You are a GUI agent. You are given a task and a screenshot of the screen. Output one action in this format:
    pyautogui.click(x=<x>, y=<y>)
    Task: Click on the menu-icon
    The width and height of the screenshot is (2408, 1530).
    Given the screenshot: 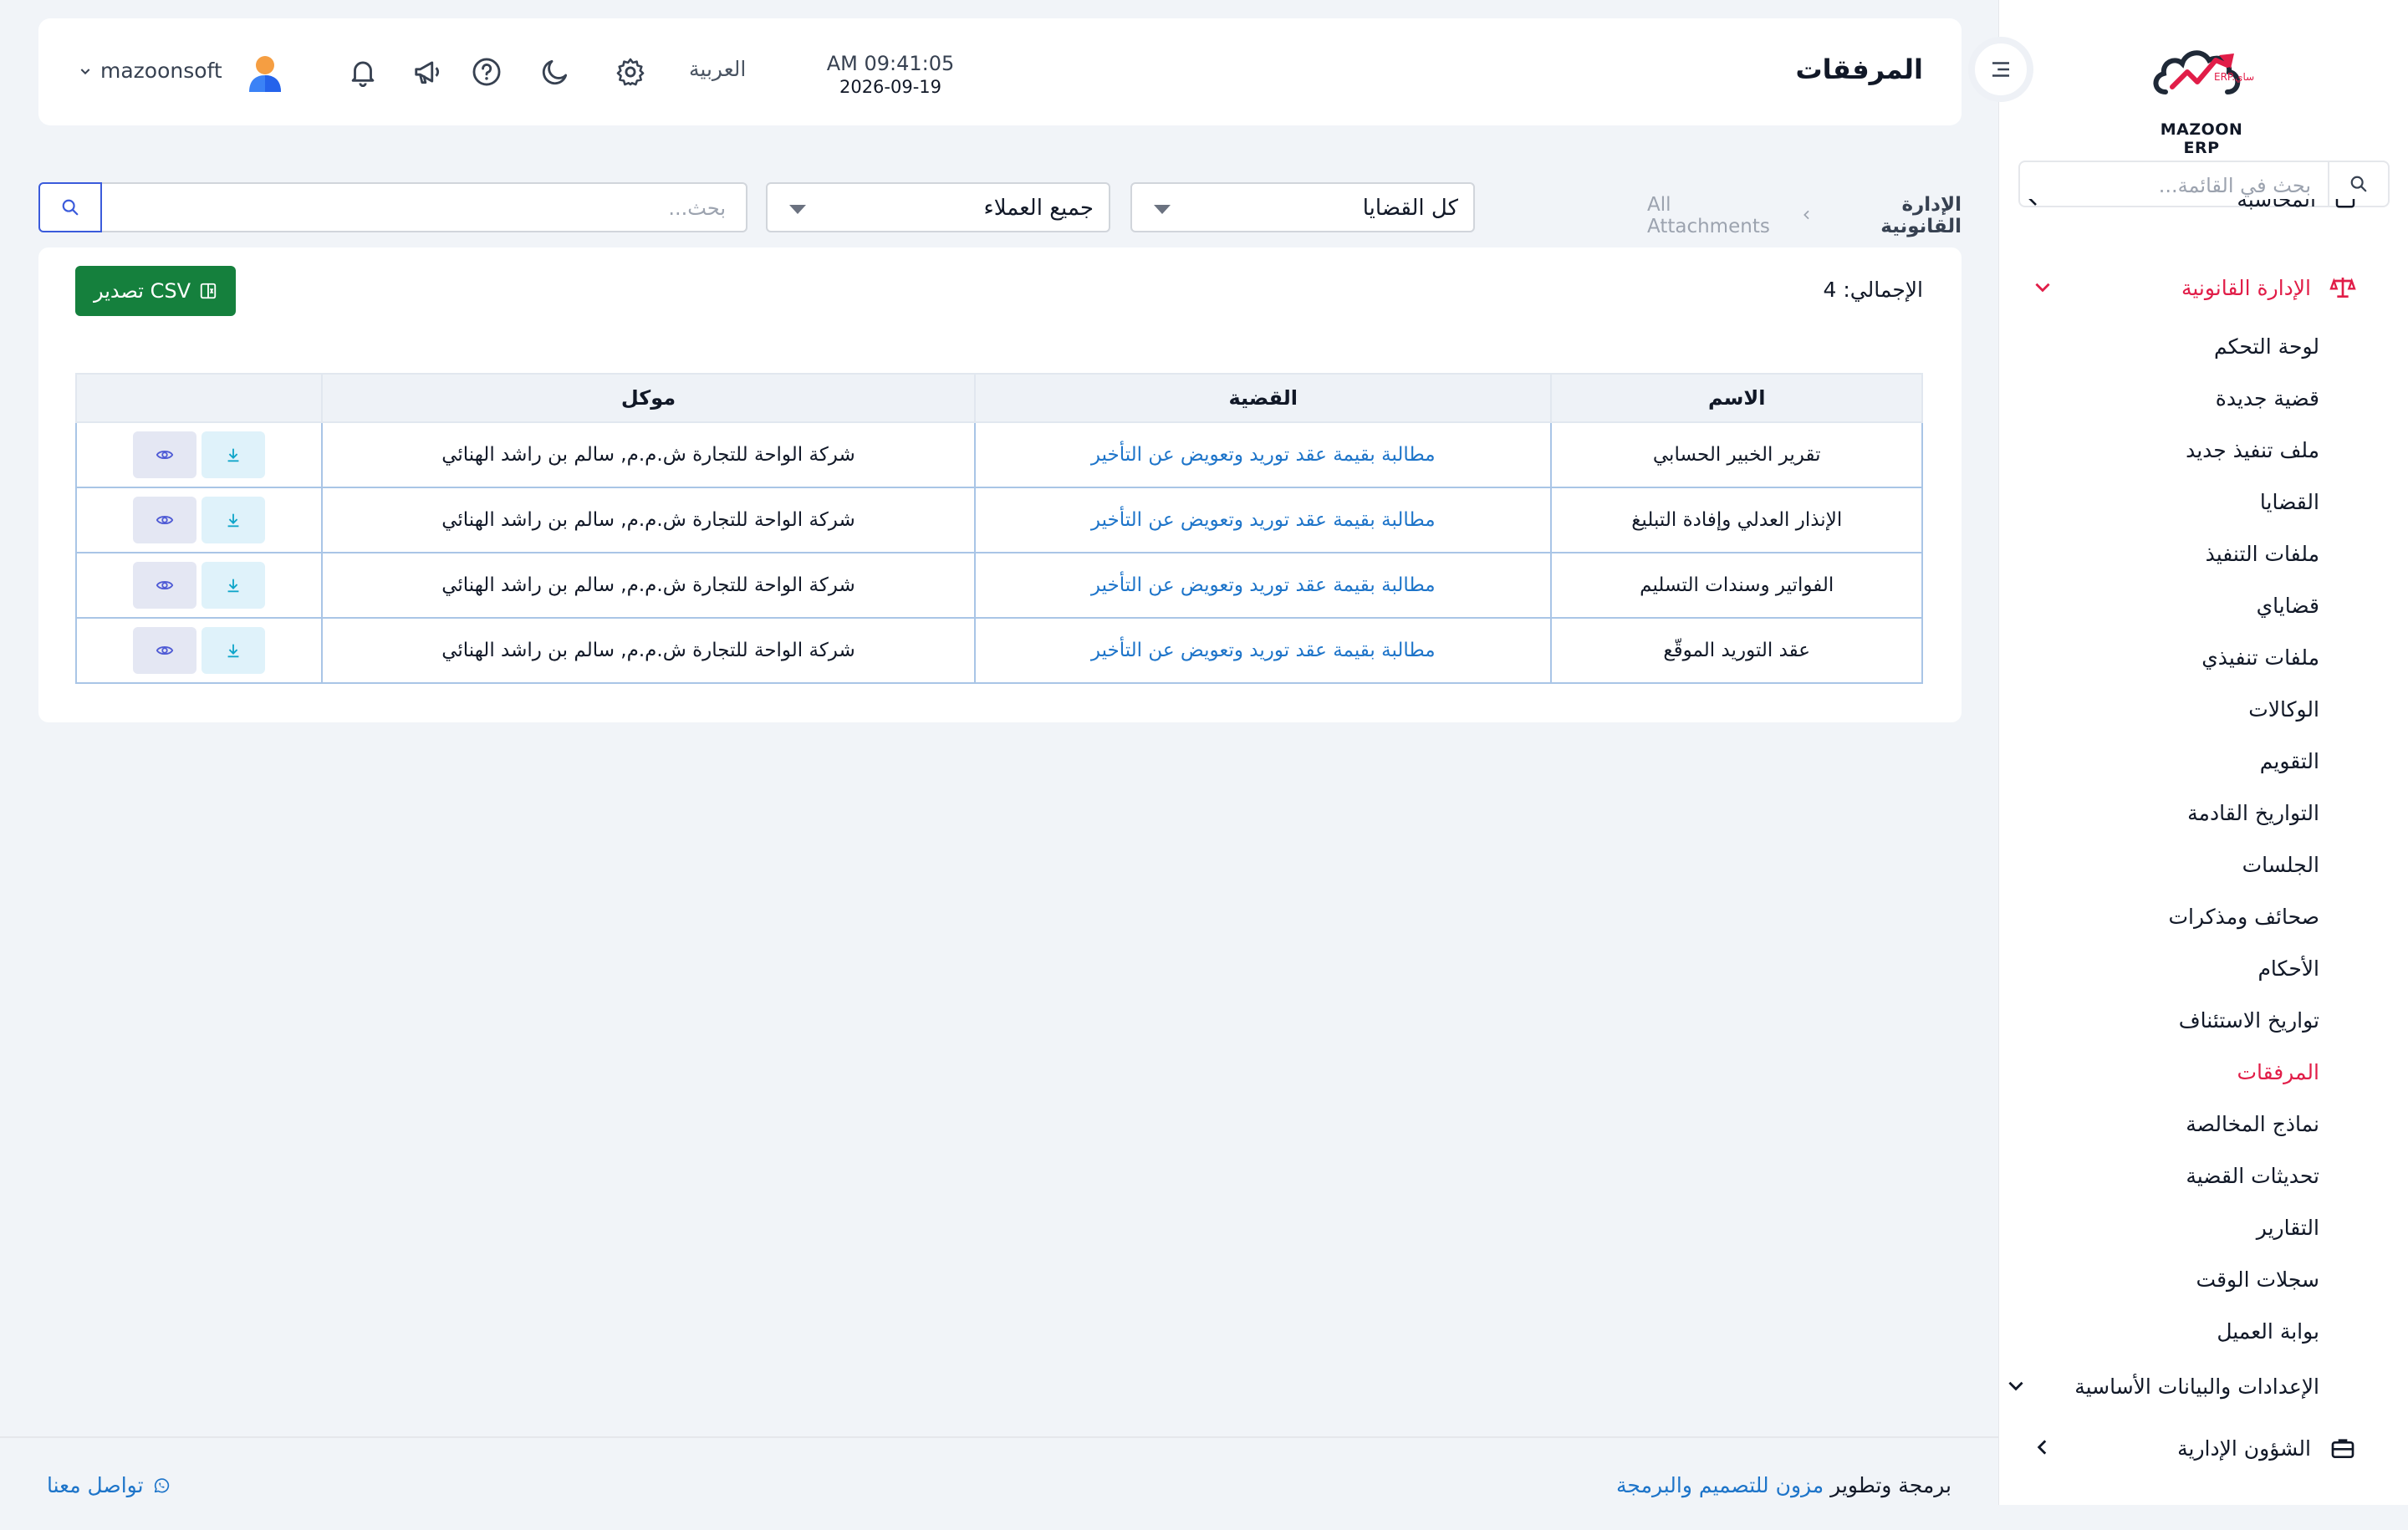 What is the action you would take?
    pyautogui.click(x=2001, y=69)
    